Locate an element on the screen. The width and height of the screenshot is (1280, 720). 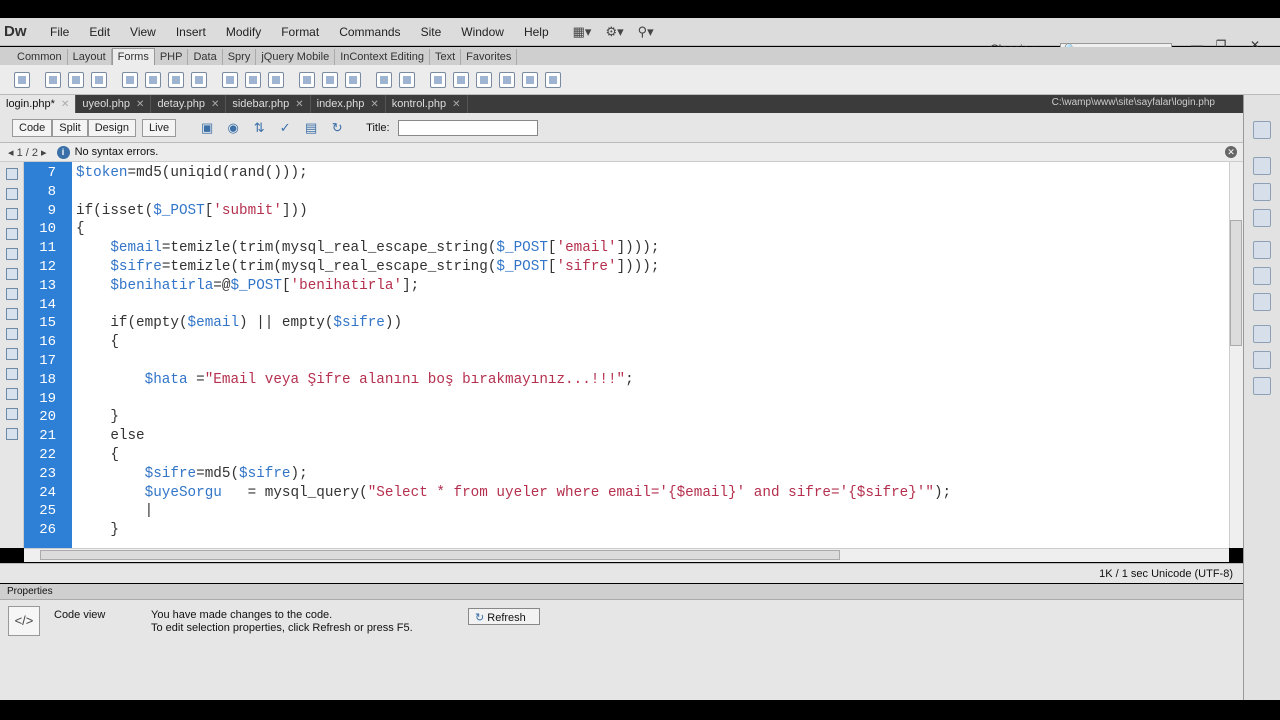
form-icon is located at coordinates (22, 79).